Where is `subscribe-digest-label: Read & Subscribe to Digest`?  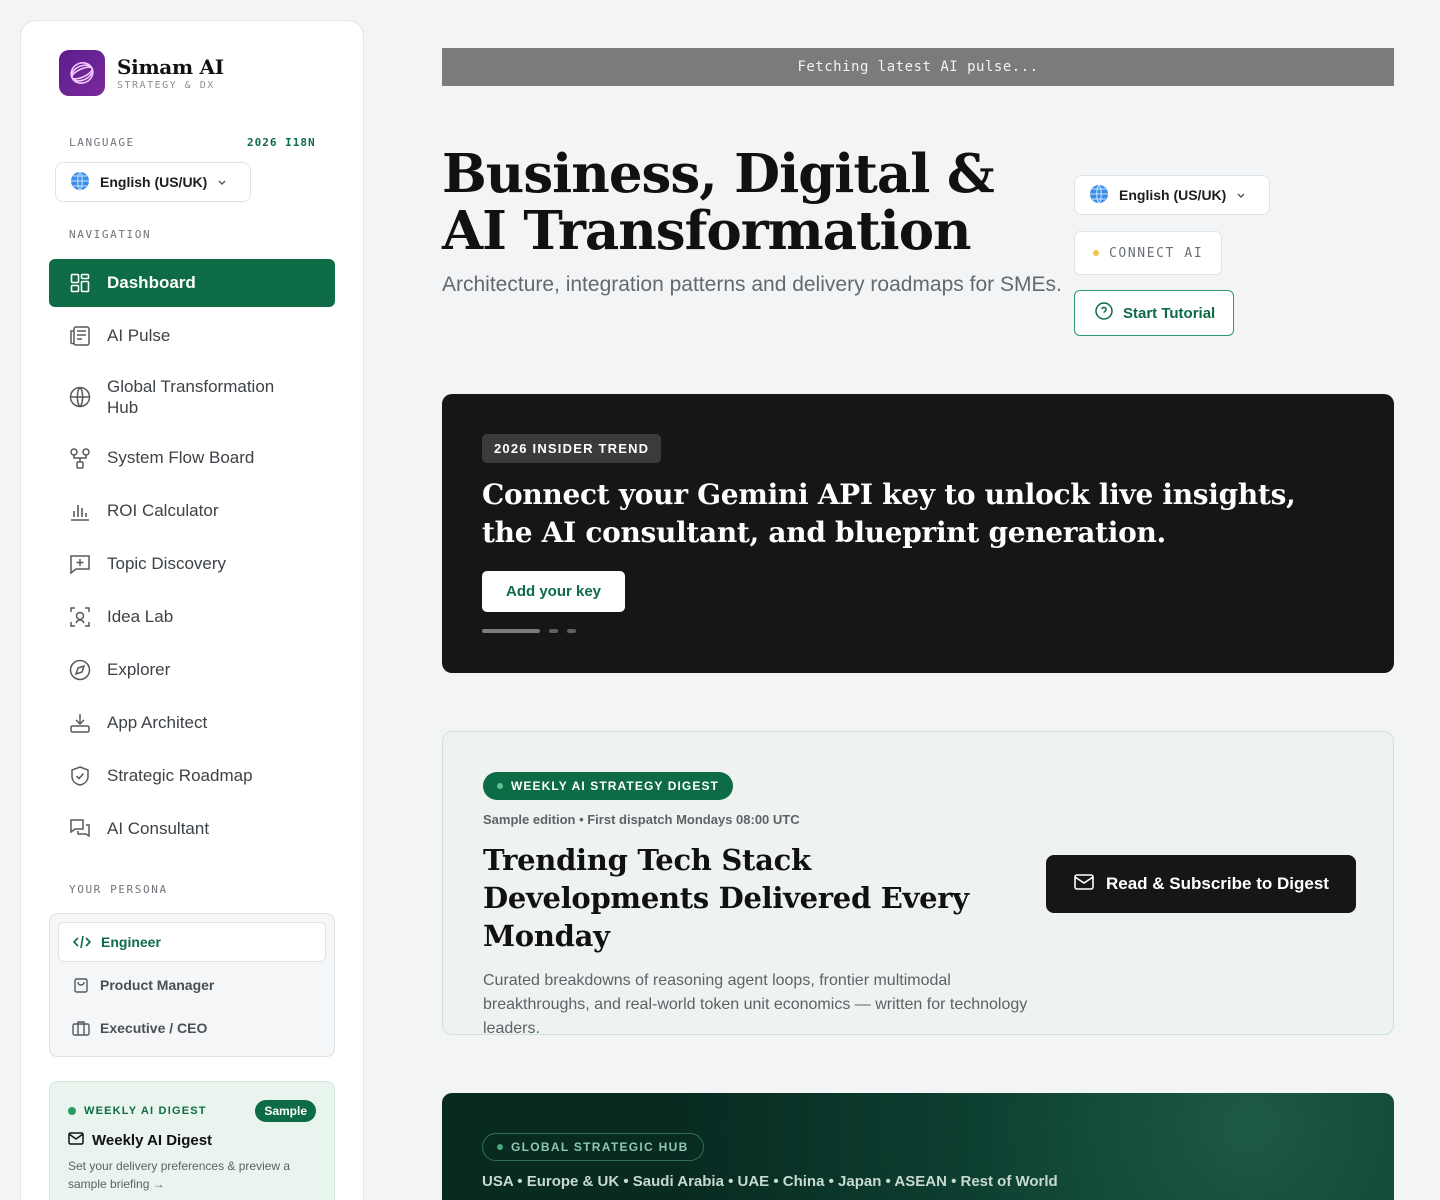 subscribe-digest-label: Read & Subscribe to Digest is located at coordinates (1217, 883).